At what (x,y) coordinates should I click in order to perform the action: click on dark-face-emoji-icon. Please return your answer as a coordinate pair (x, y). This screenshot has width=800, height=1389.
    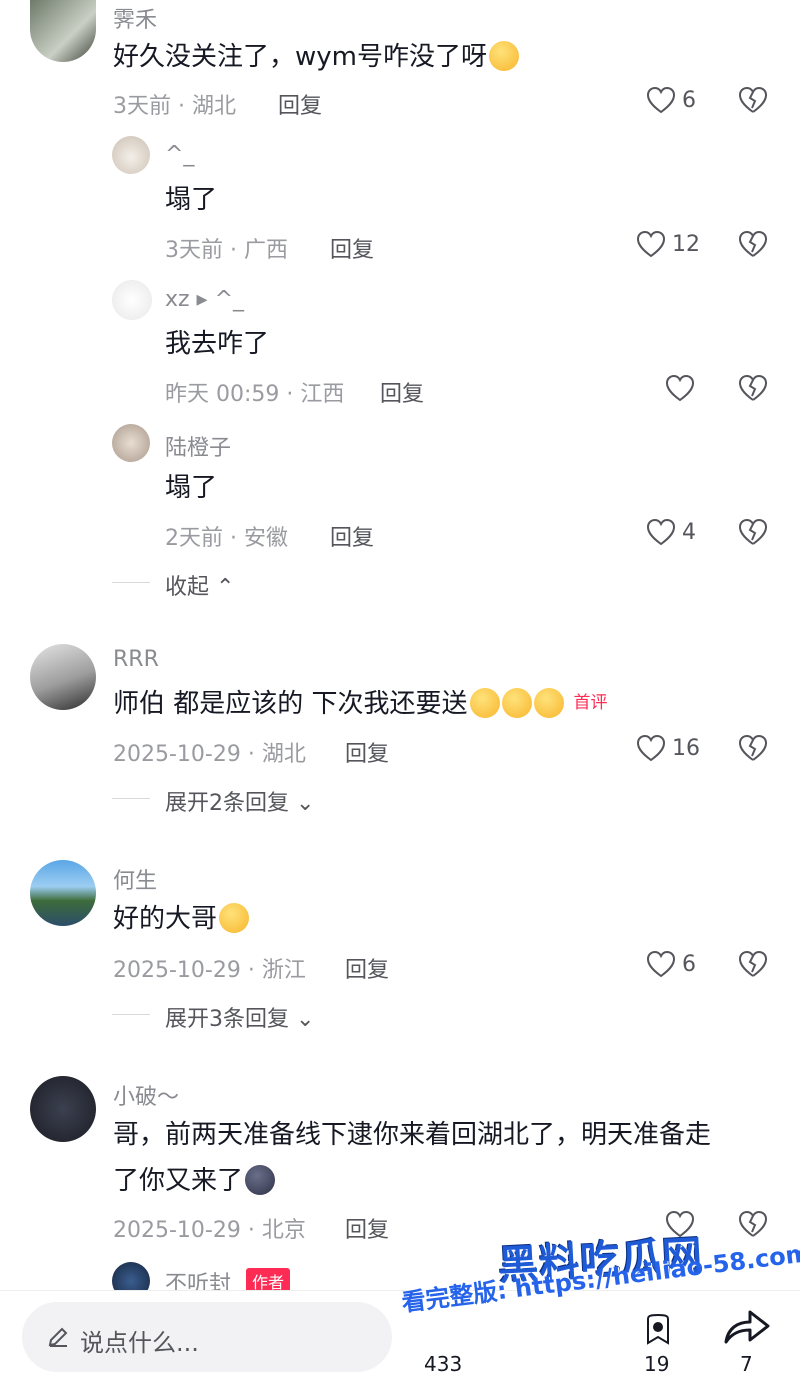
    Looking at the image, I should click on (260, 1180).